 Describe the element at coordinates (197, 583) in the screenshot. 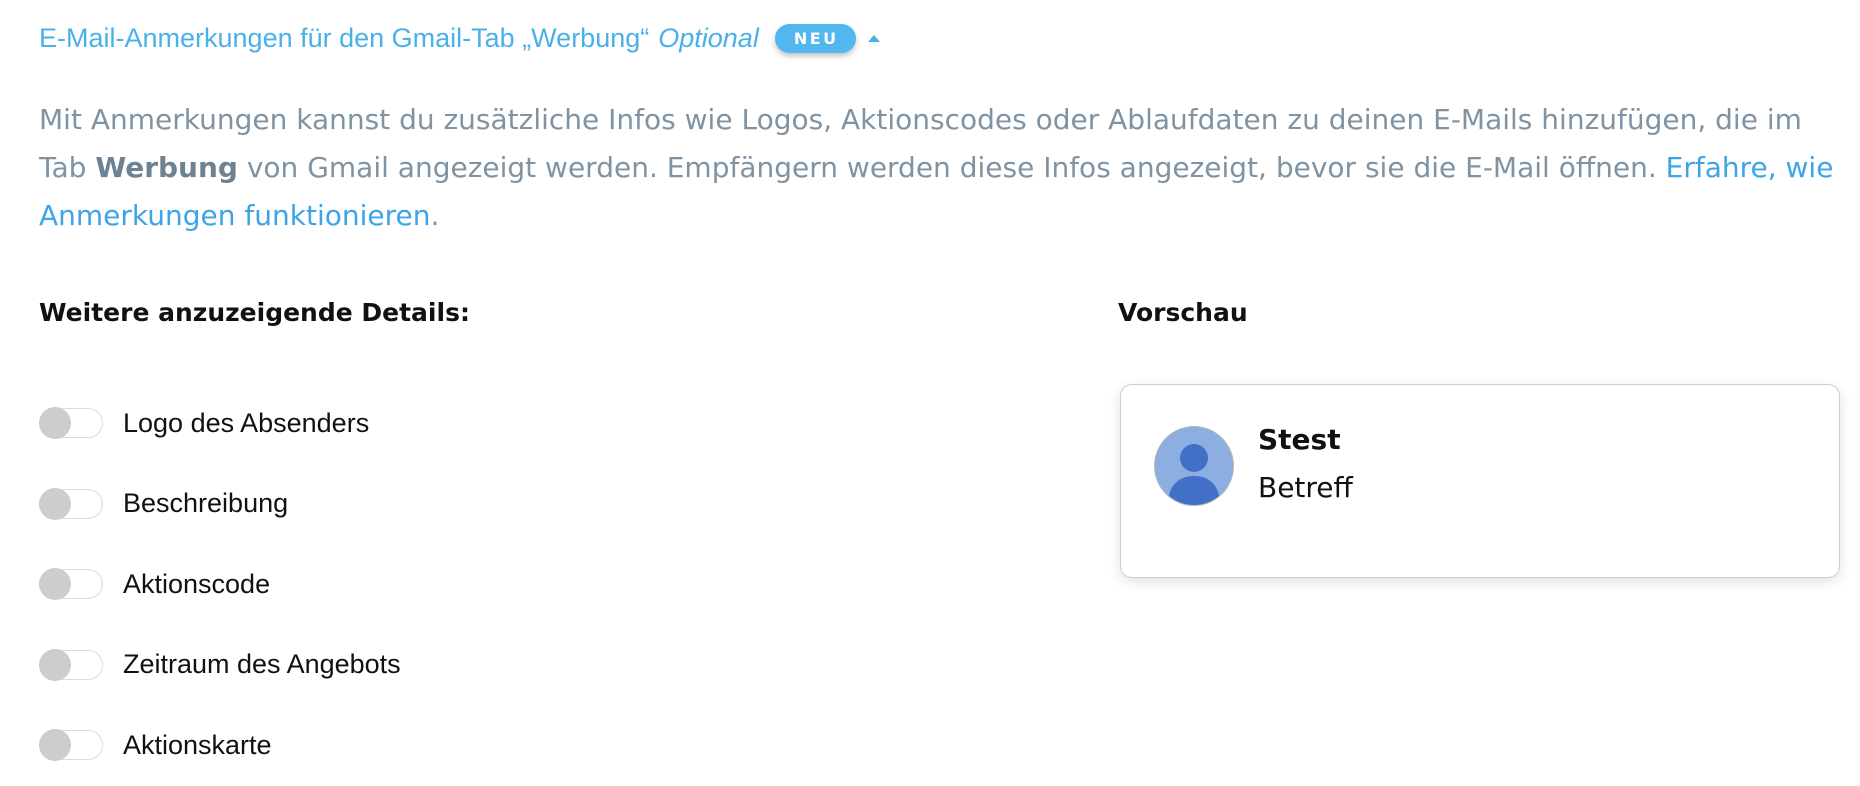

I see `promo-code-label: Aktionscode` at that location.